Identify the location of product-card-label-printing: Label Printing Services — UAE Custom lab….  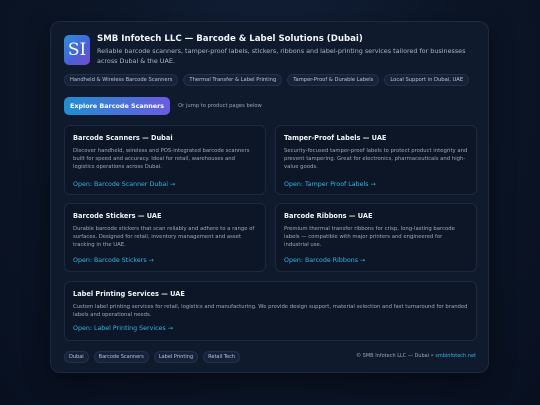
(270, 311).